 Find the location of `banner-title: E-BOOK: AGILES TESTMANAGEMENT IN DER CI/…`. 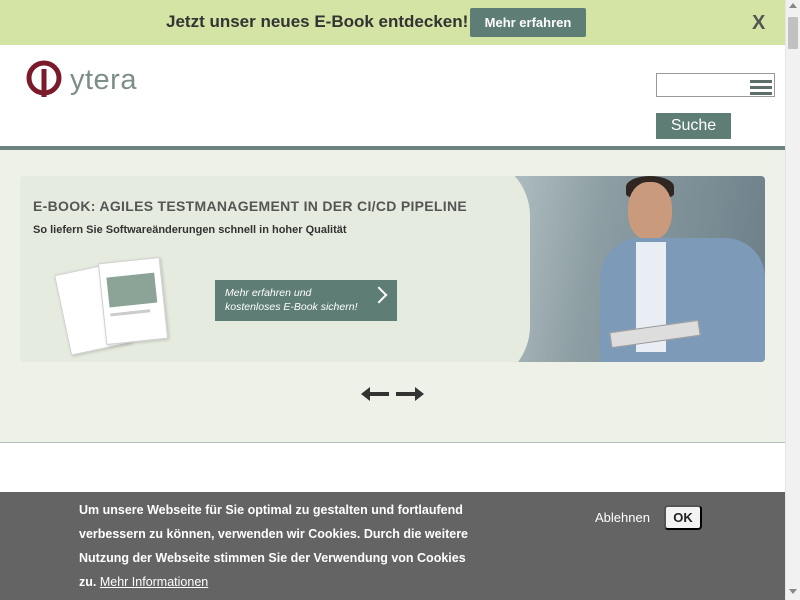

banner-title: E-BOOK: AGILES TESTMANAGEMENT IN DER CI/… is located at coordinates (250, 206).